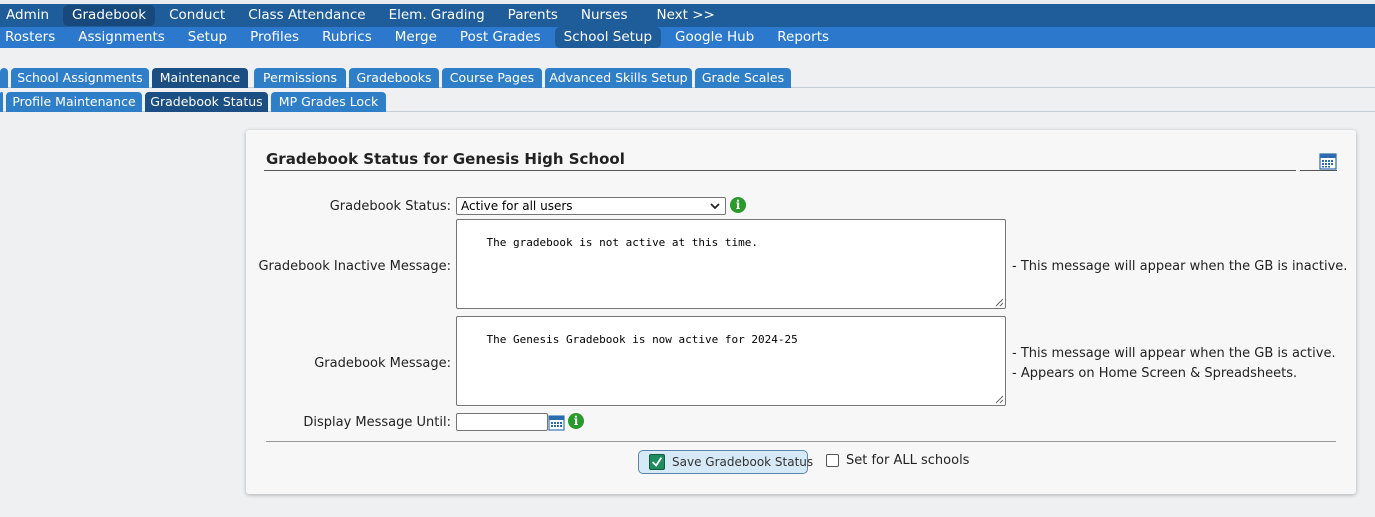  What do you see at coordinates (618, 78) in the screenshot?
I see `tab-advanced-skills-setup: Advanced Skills Setup` at bounding box center [618, 78].